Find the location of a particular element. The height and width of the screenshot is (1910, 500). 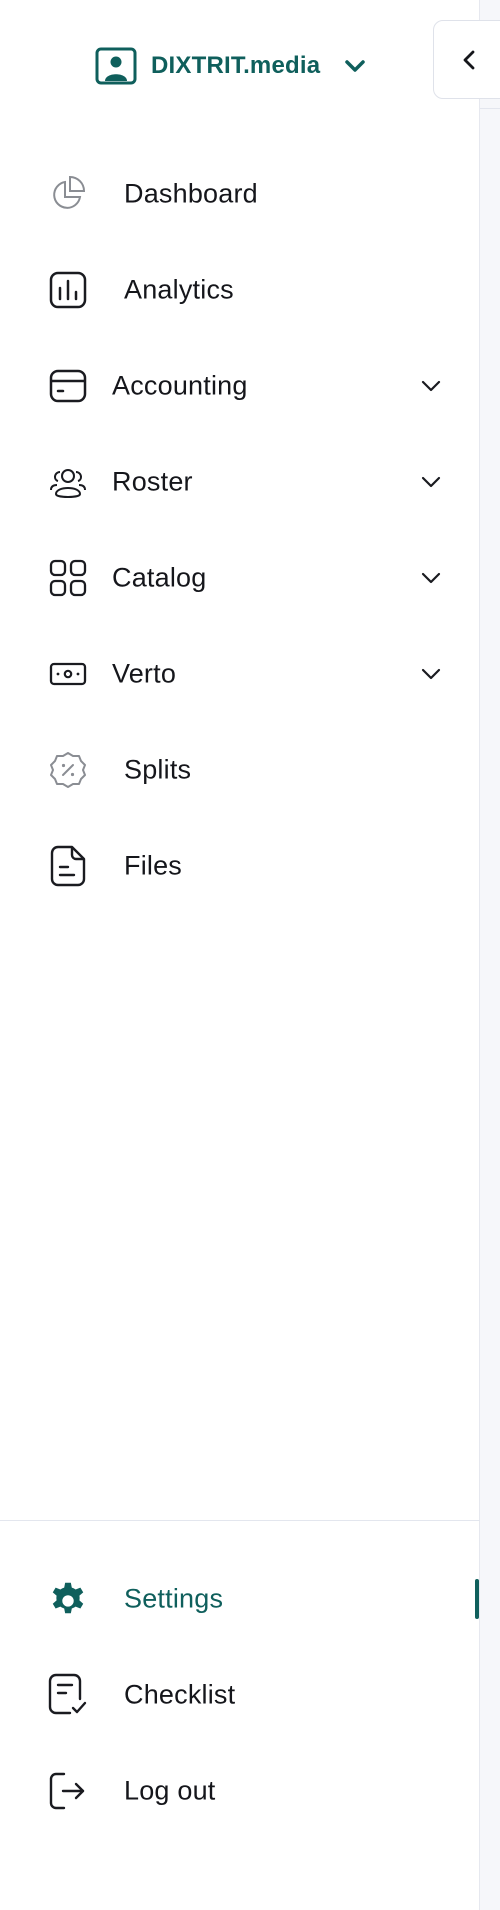

users-icon is located at coordinates (68, 482).